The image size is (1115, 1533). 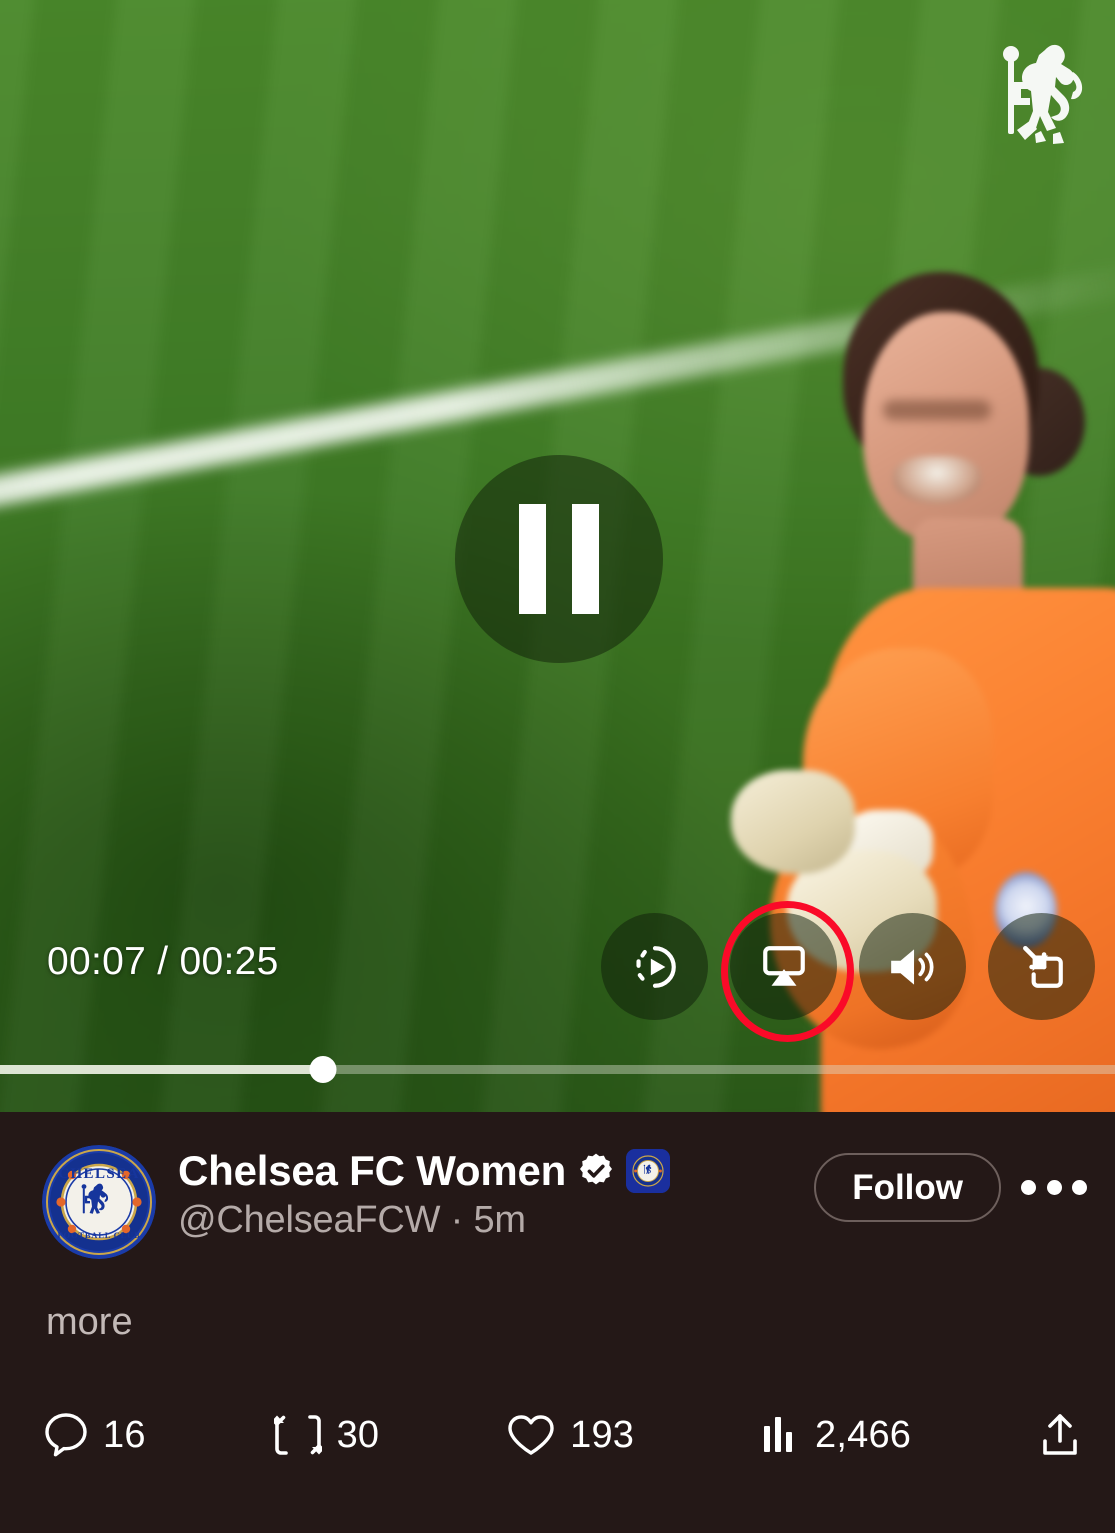 I want to click on share-action, so click(x=1060, y=1435).